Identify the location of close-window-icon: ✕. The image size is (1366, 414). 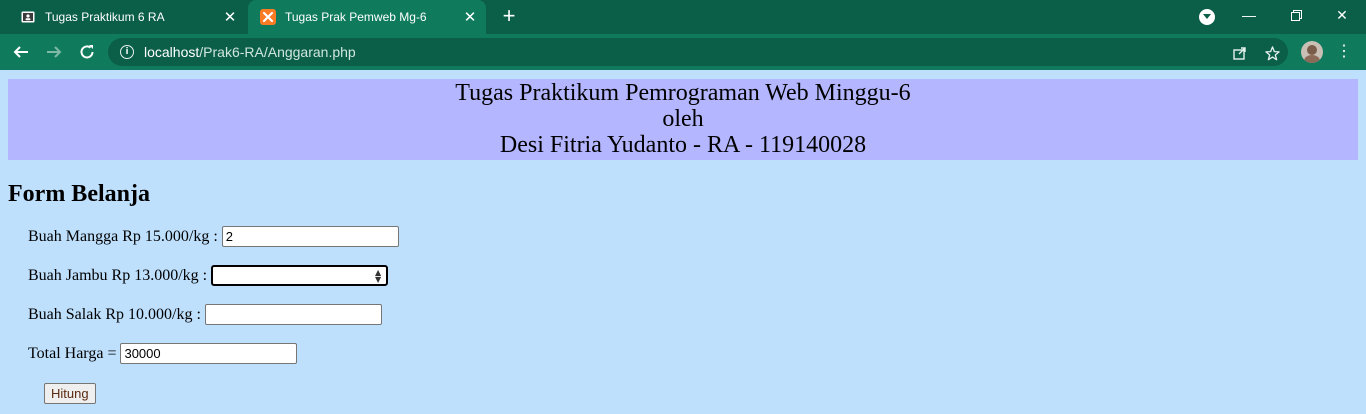
(1342, 15).